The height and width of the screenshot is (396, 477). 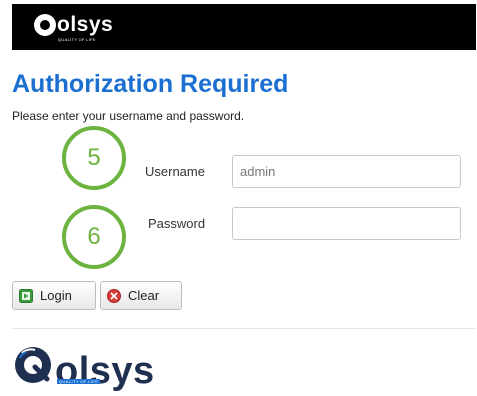 What do you see at coordinates (244, 27) in the screenshot?
I see `top-bar: olsys QUALITY OF LIFE` at bounding box center [244, 27].